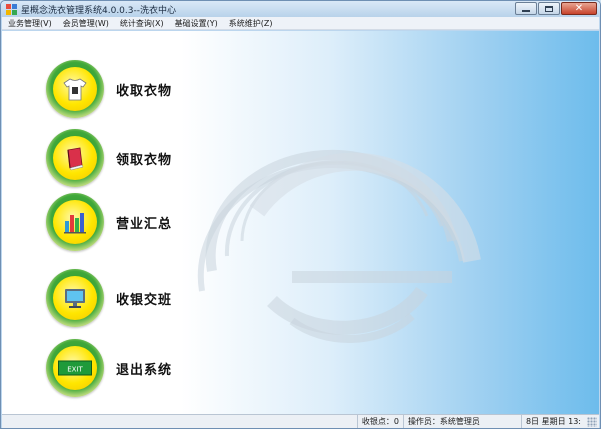 The height and width of the screenshot is (429, 601). What do you see at coordinates (300, 23) in the screenshot?
I see `menu-bar: 业务管理(V) 会员管理(W) 统计查询(X) 基础设置(Y) 系统维护(Z)` at bounding box center [300, 23].